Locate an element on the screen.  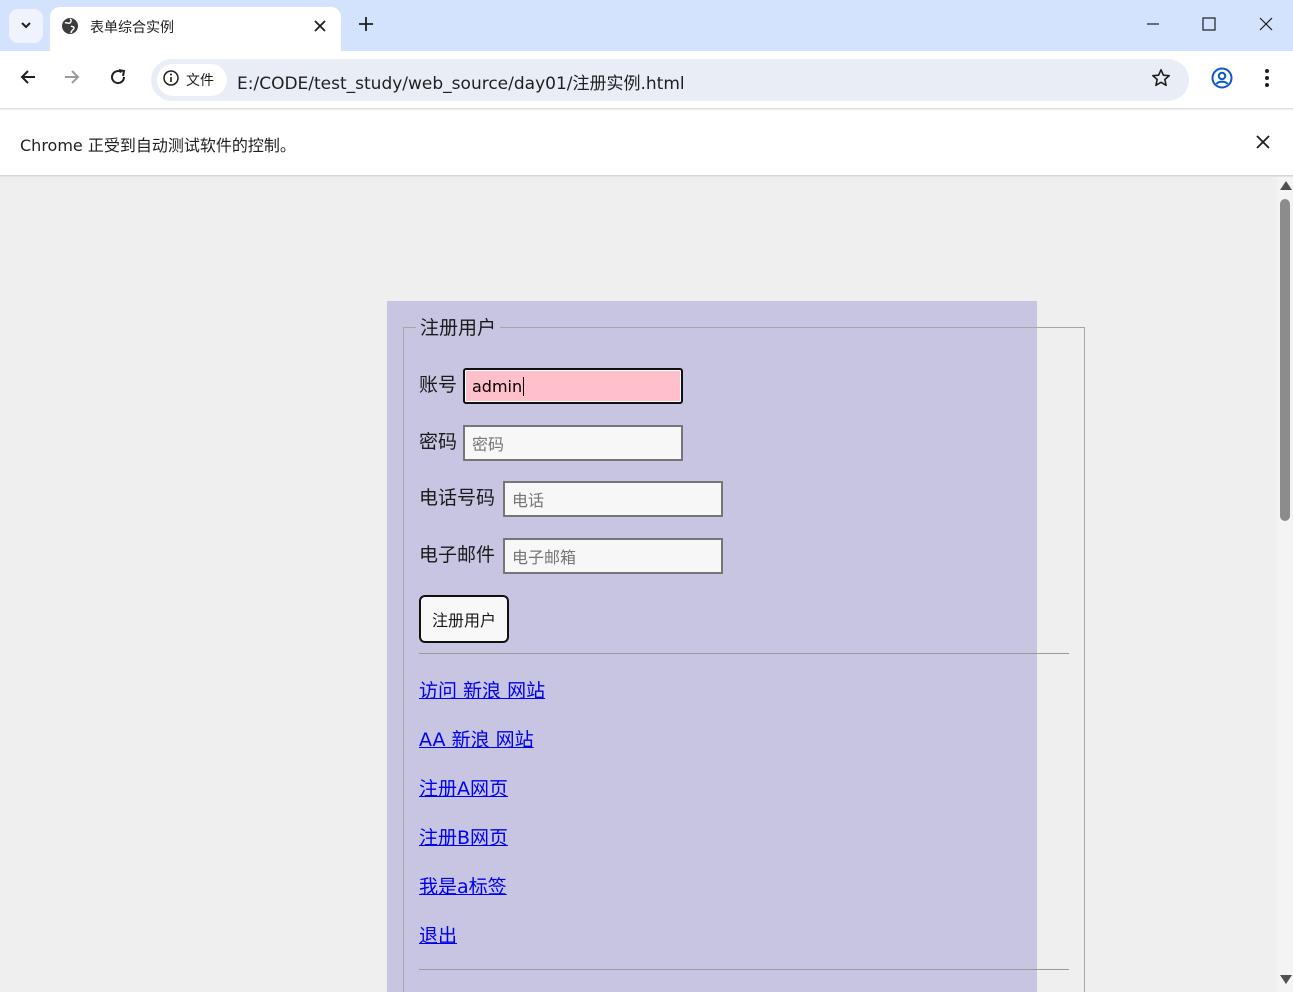
forward-button is located at coordinates (72, 79).